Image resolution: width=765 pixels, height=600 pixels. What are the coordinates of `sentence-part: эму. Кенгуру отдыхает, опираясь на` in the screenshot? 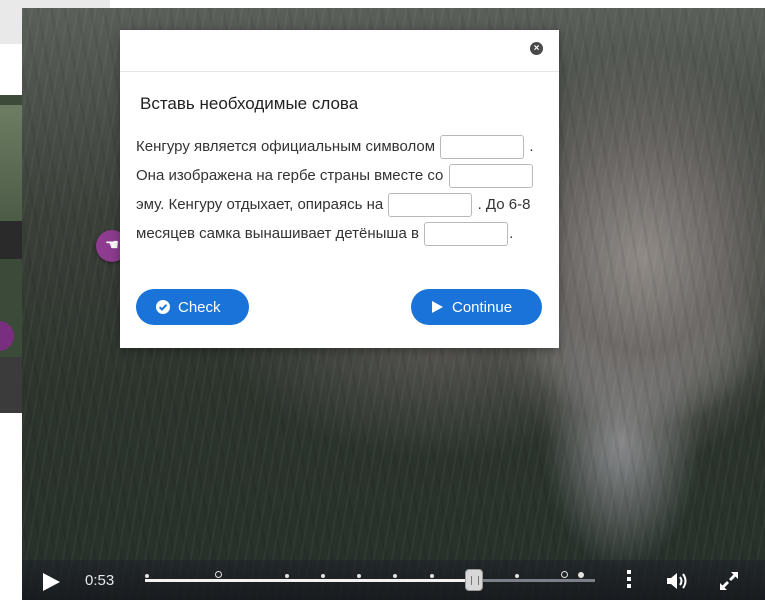 It's located at (260, 204).